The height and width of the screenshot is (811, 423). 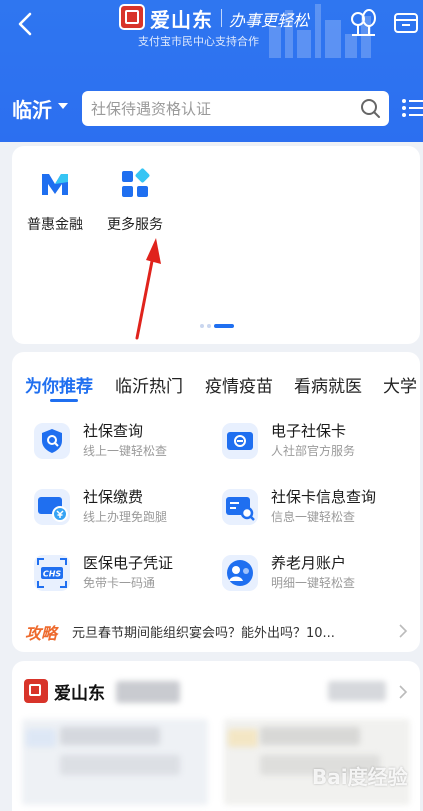 I want to click on tip-label: 攻略, so click(x=41, y=633).